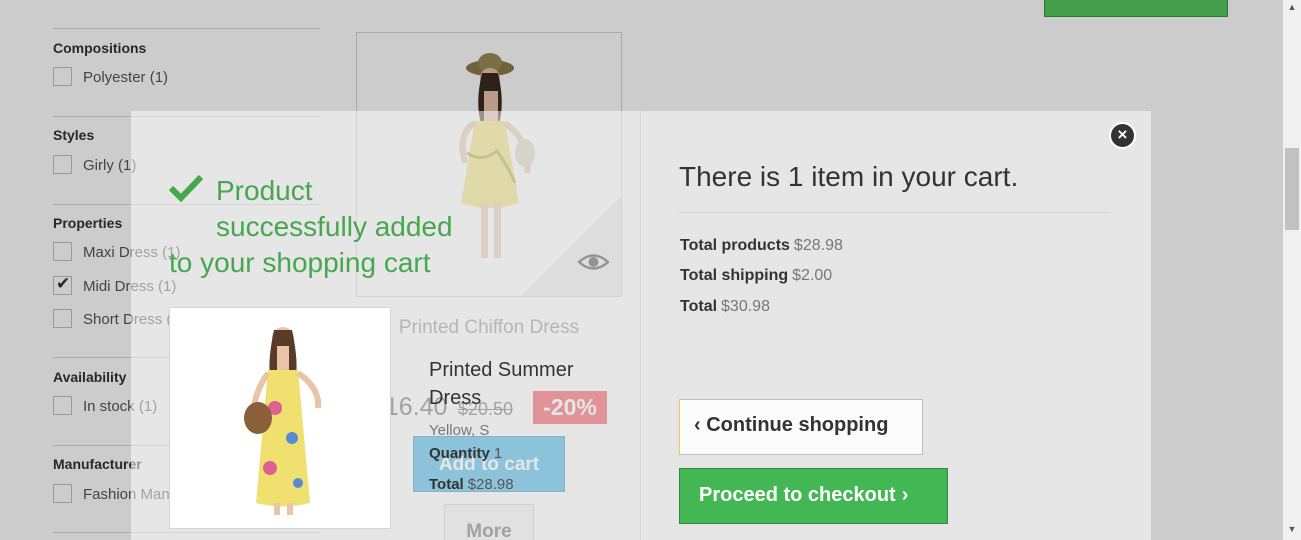  I want to click on total-products-line: Total products $28.98, so click(761, 246).